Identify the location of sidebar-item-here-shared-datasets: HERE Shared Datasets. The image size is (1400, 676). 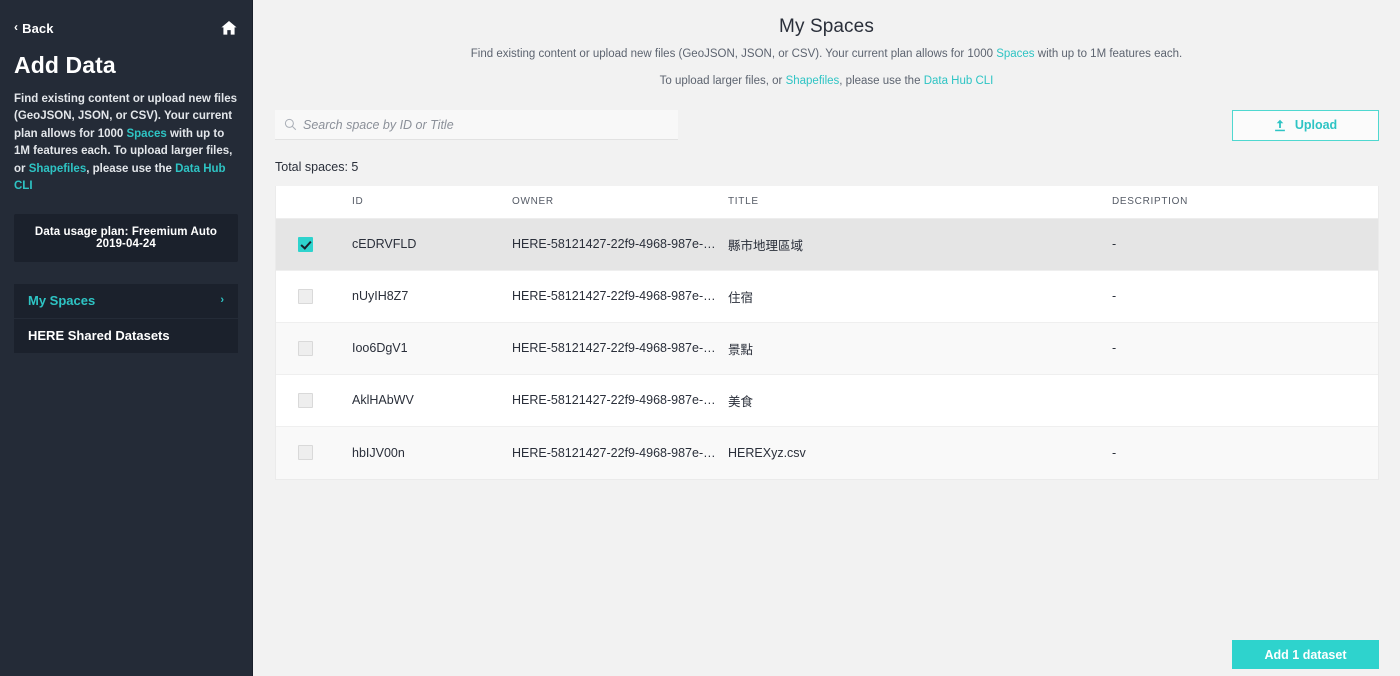
(126, 336).